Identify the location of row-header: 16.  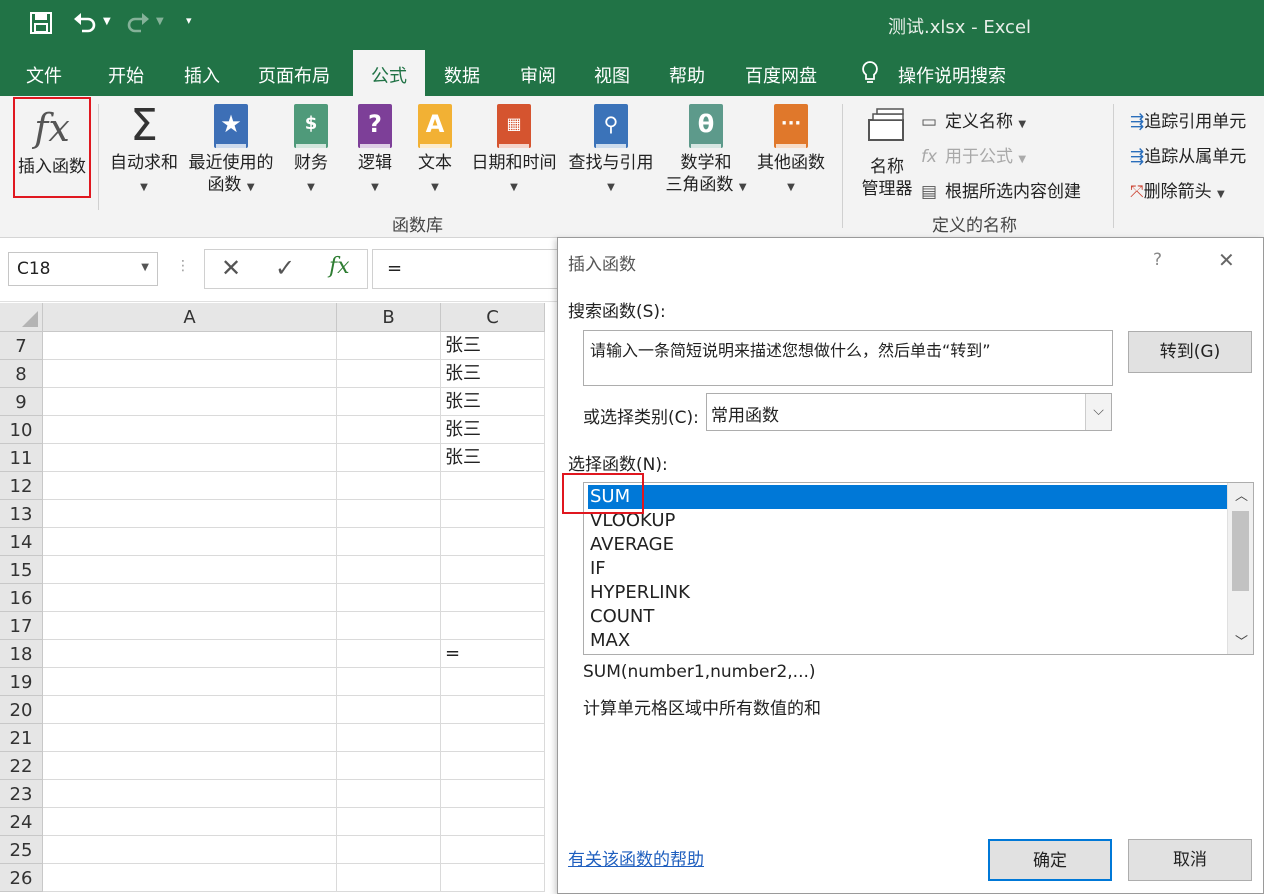
(21, 598).